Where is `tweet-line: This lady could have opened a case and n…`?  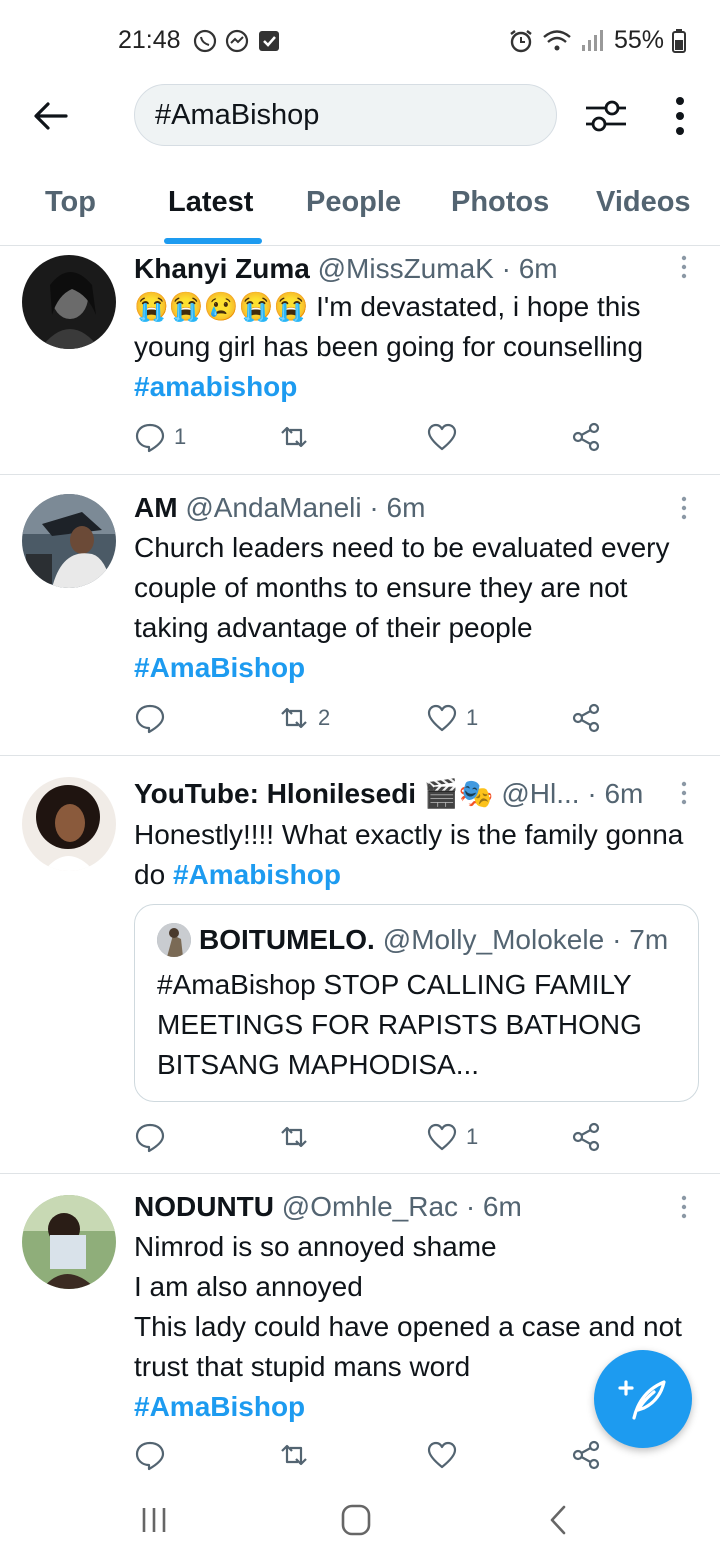 tweet-line: This lady could have opened a case and n… is located at coordinates (408, 1346).